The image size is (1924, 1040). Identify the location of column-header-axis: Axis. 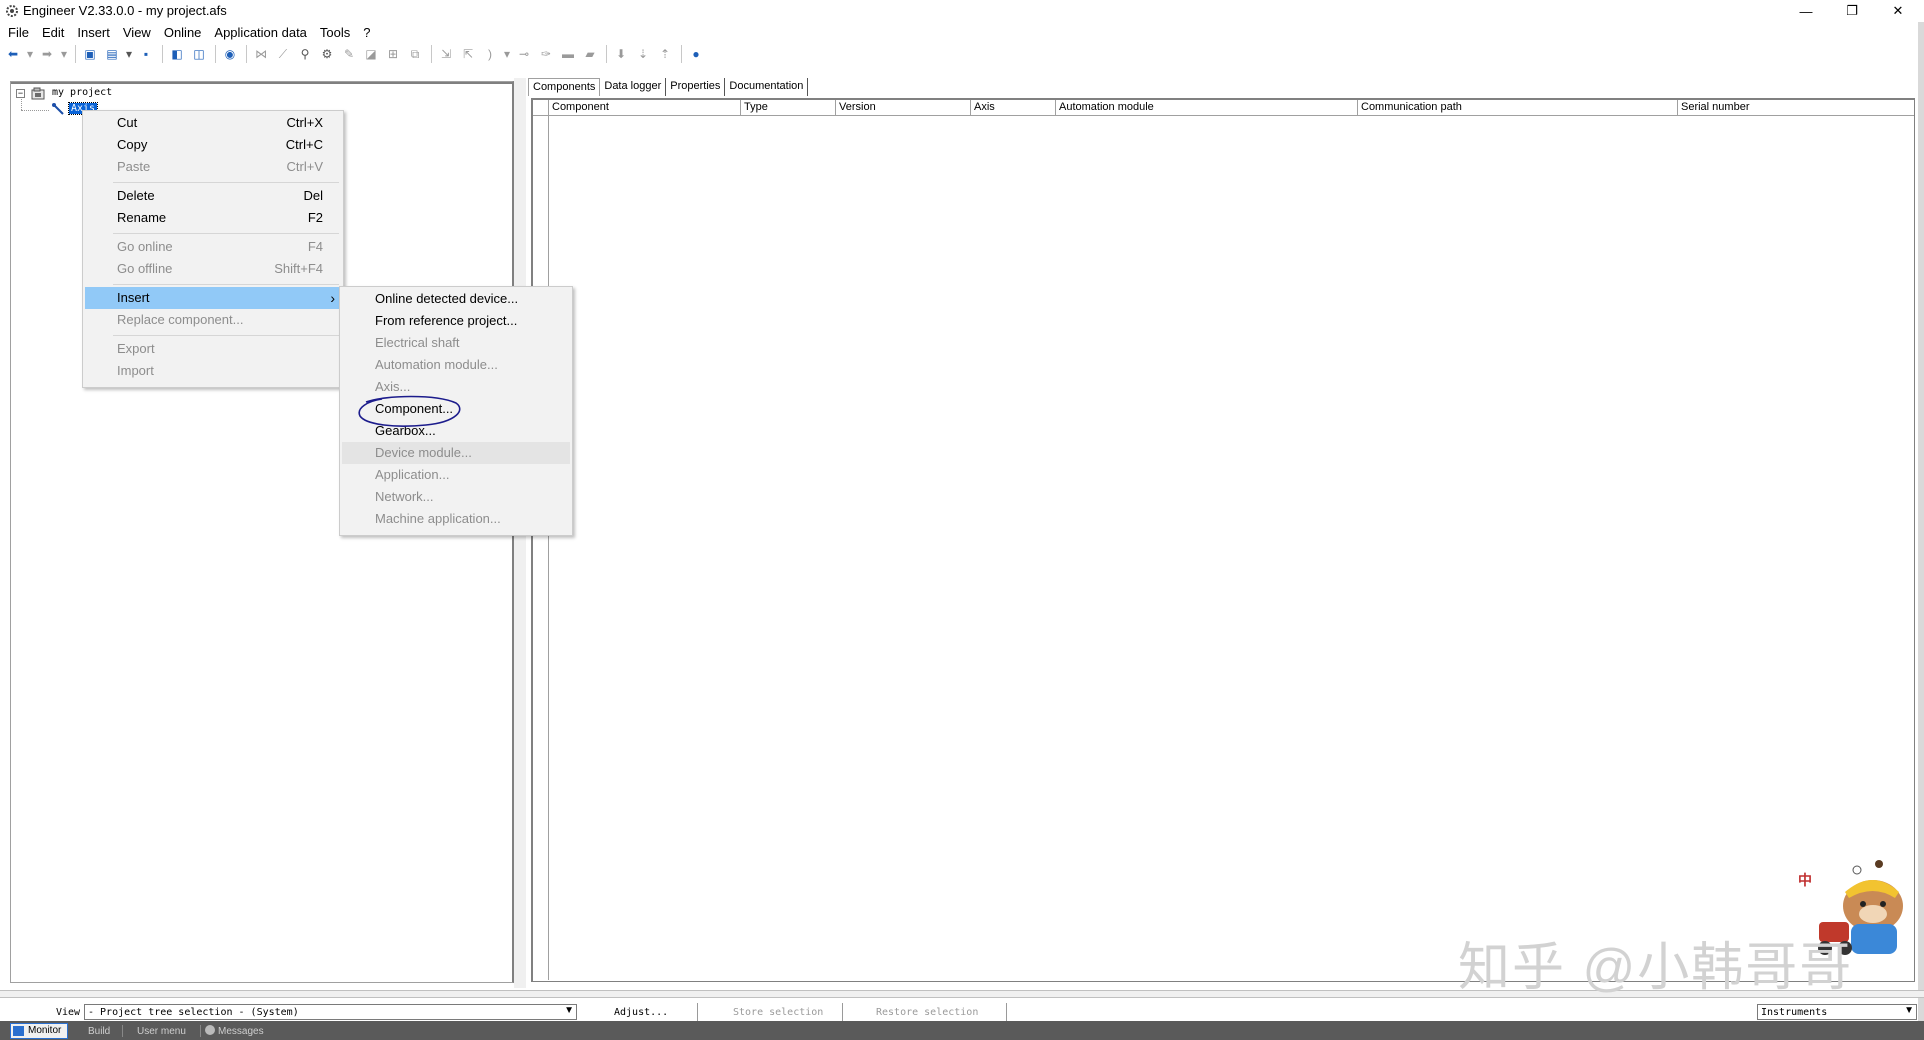
(1013, 108).